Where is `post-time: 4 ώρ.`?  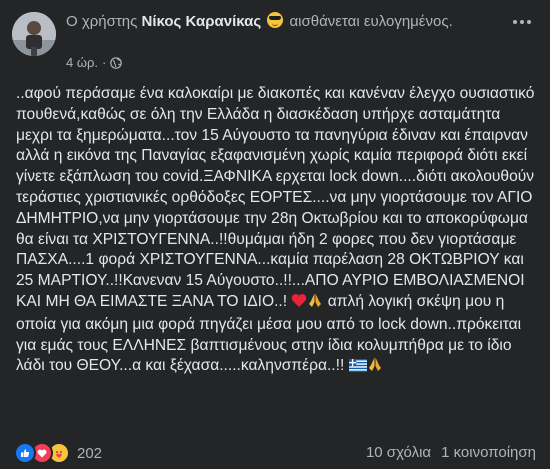 post-time: 4 ώρ. is located at coordinates (82, 62).